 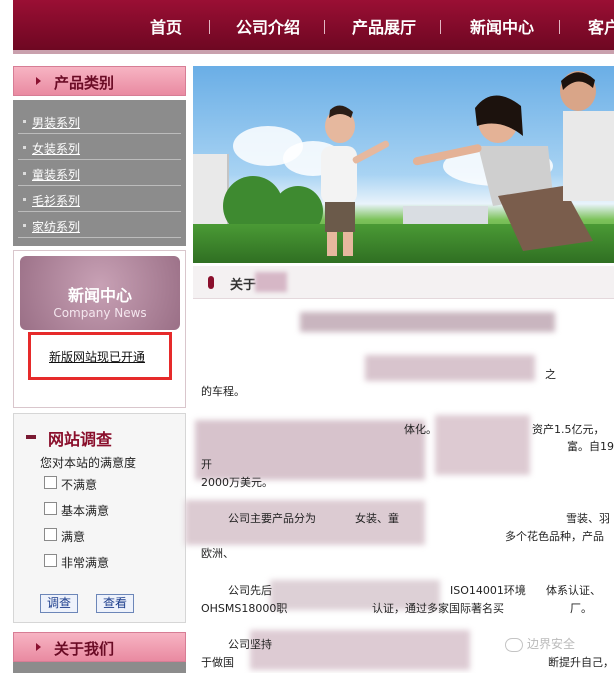 What do you see at coordinates (80, 439) in the screenshot?
I see `survey-title: 网站调查` at bounding box center [80, 439].